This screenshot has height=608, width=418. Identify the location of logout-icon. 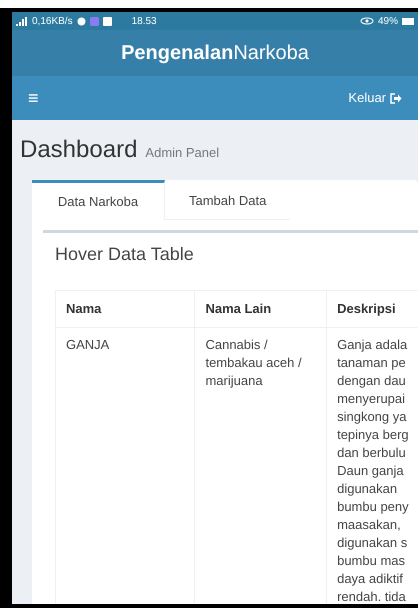
(396, 98).